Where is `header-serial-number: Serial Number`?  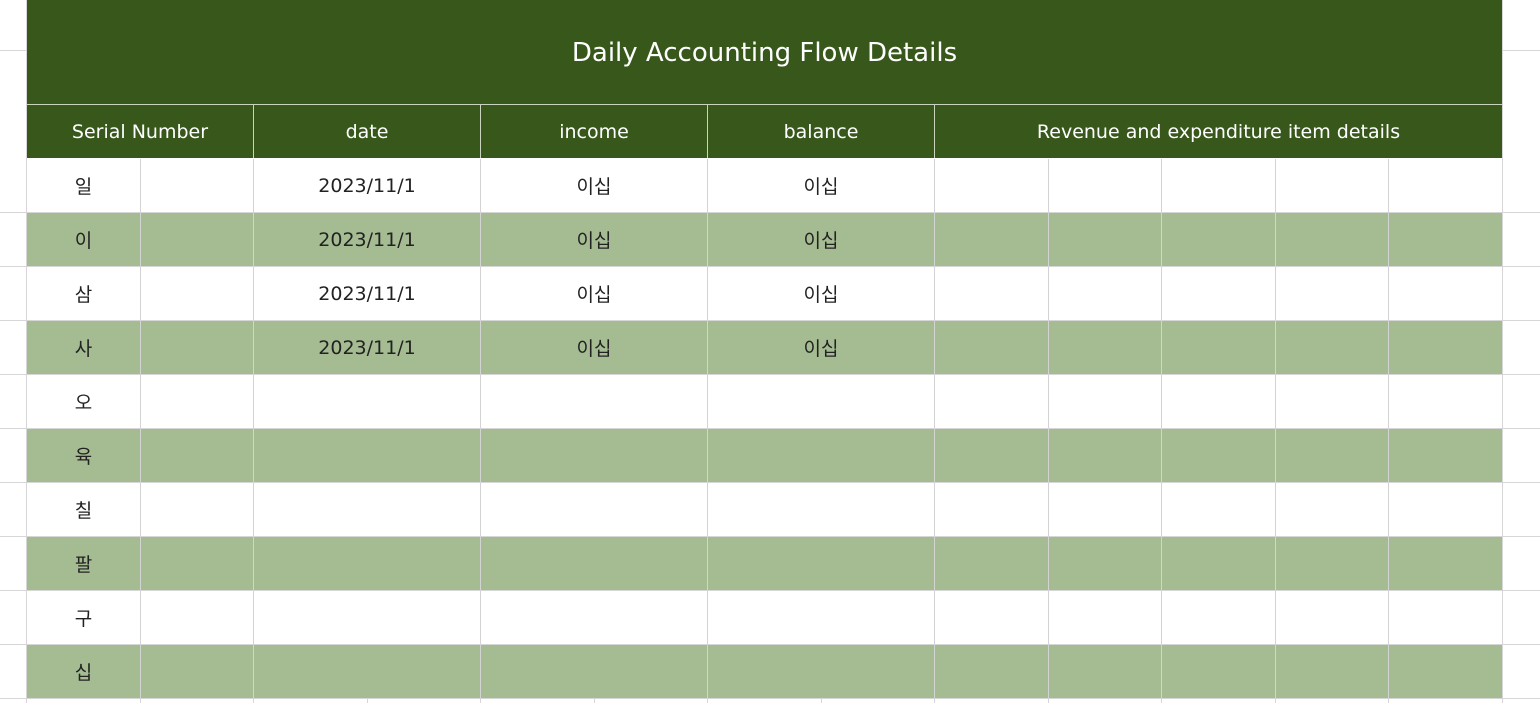
header-serial-number: Serial Number is located at coordinates (140, 131).